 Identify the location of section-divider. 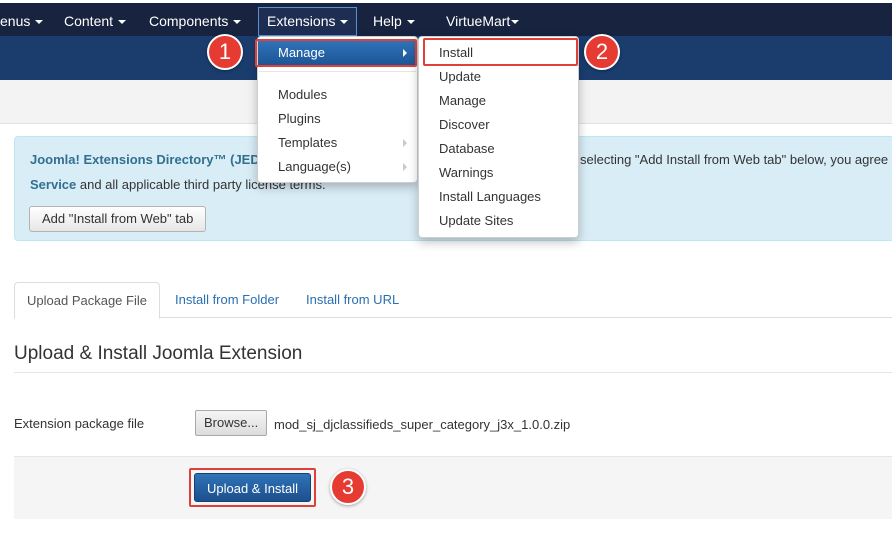
(453, 372).